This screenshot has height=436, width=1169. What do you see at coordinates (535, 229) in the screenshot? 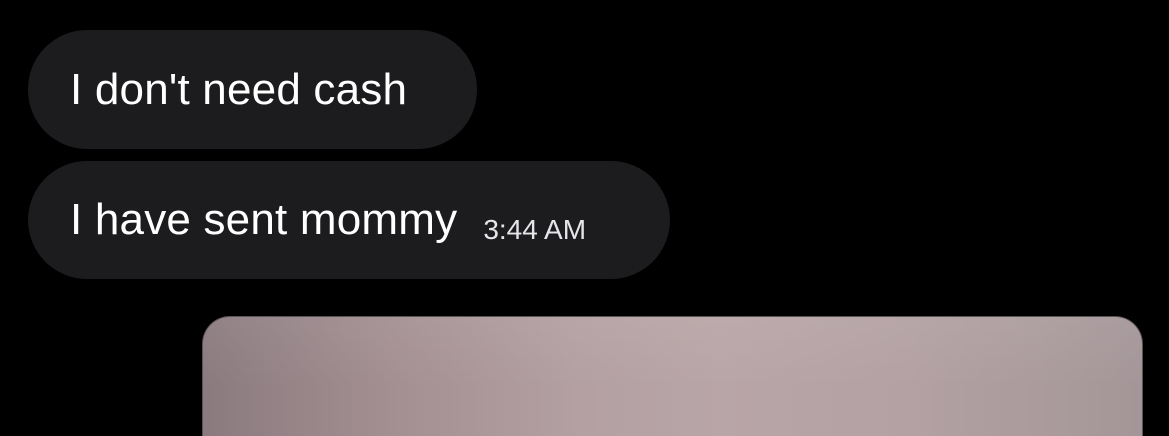
I see `message-timestamp: 3:44 AM` at bounding box center [535, 229].